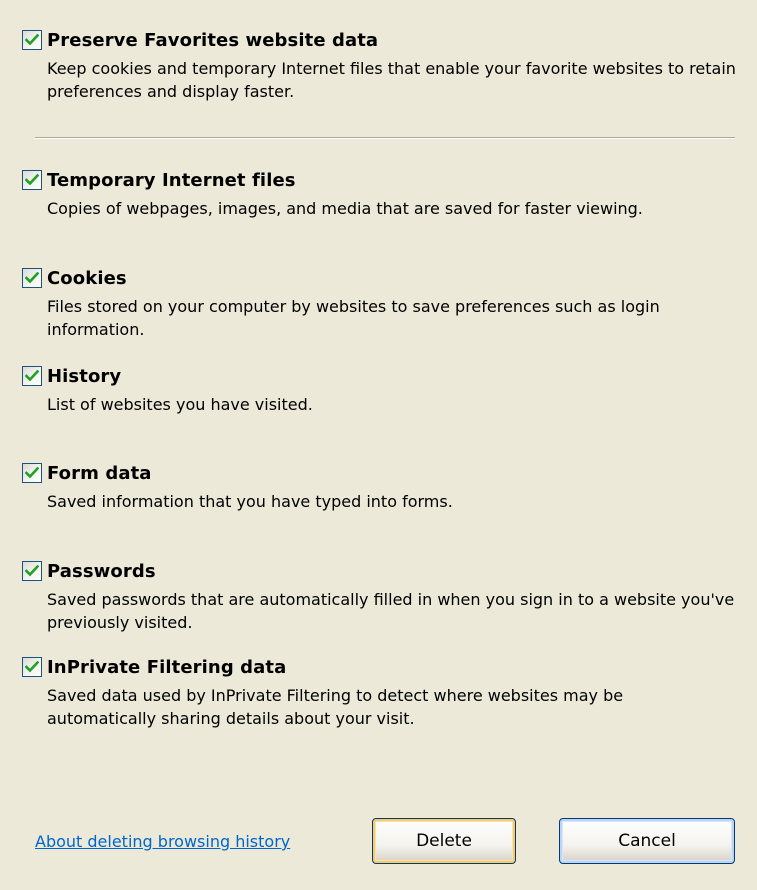 Image resolution: width=757 pixels, height=890 pixels. I want to click on passwords-checkbox, so click(32, 571).